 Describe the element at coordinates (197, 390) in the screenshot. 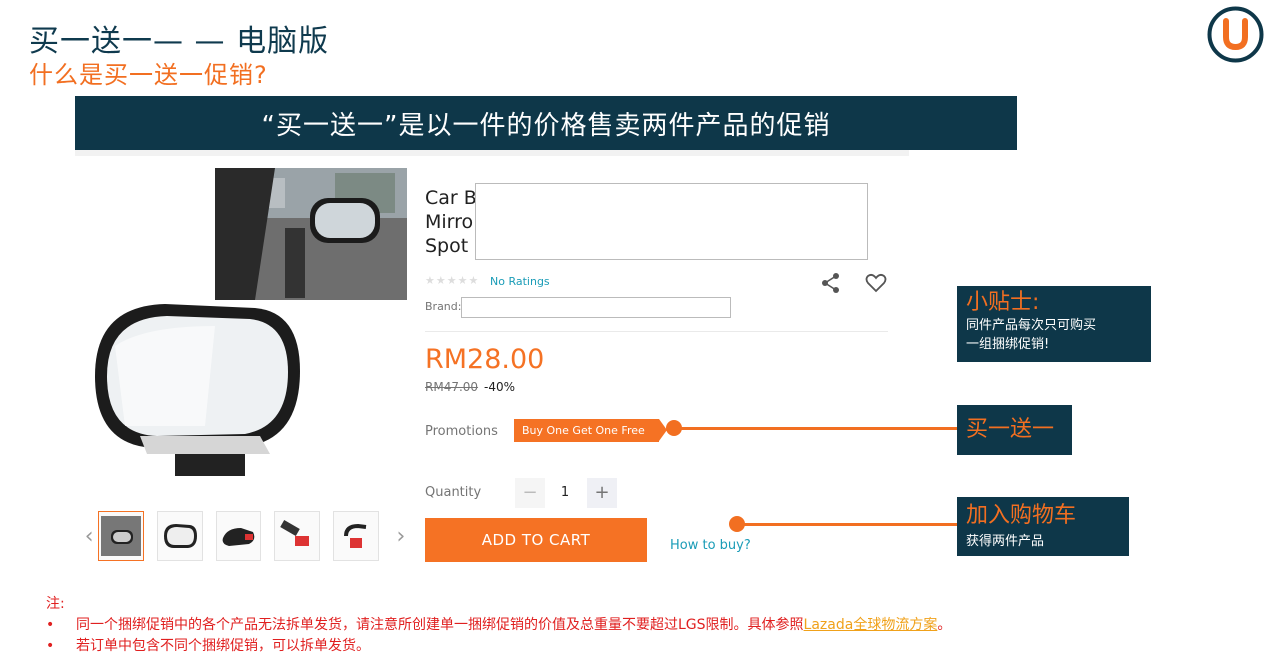

I see `blind-spot-mirror-photo` at that location.